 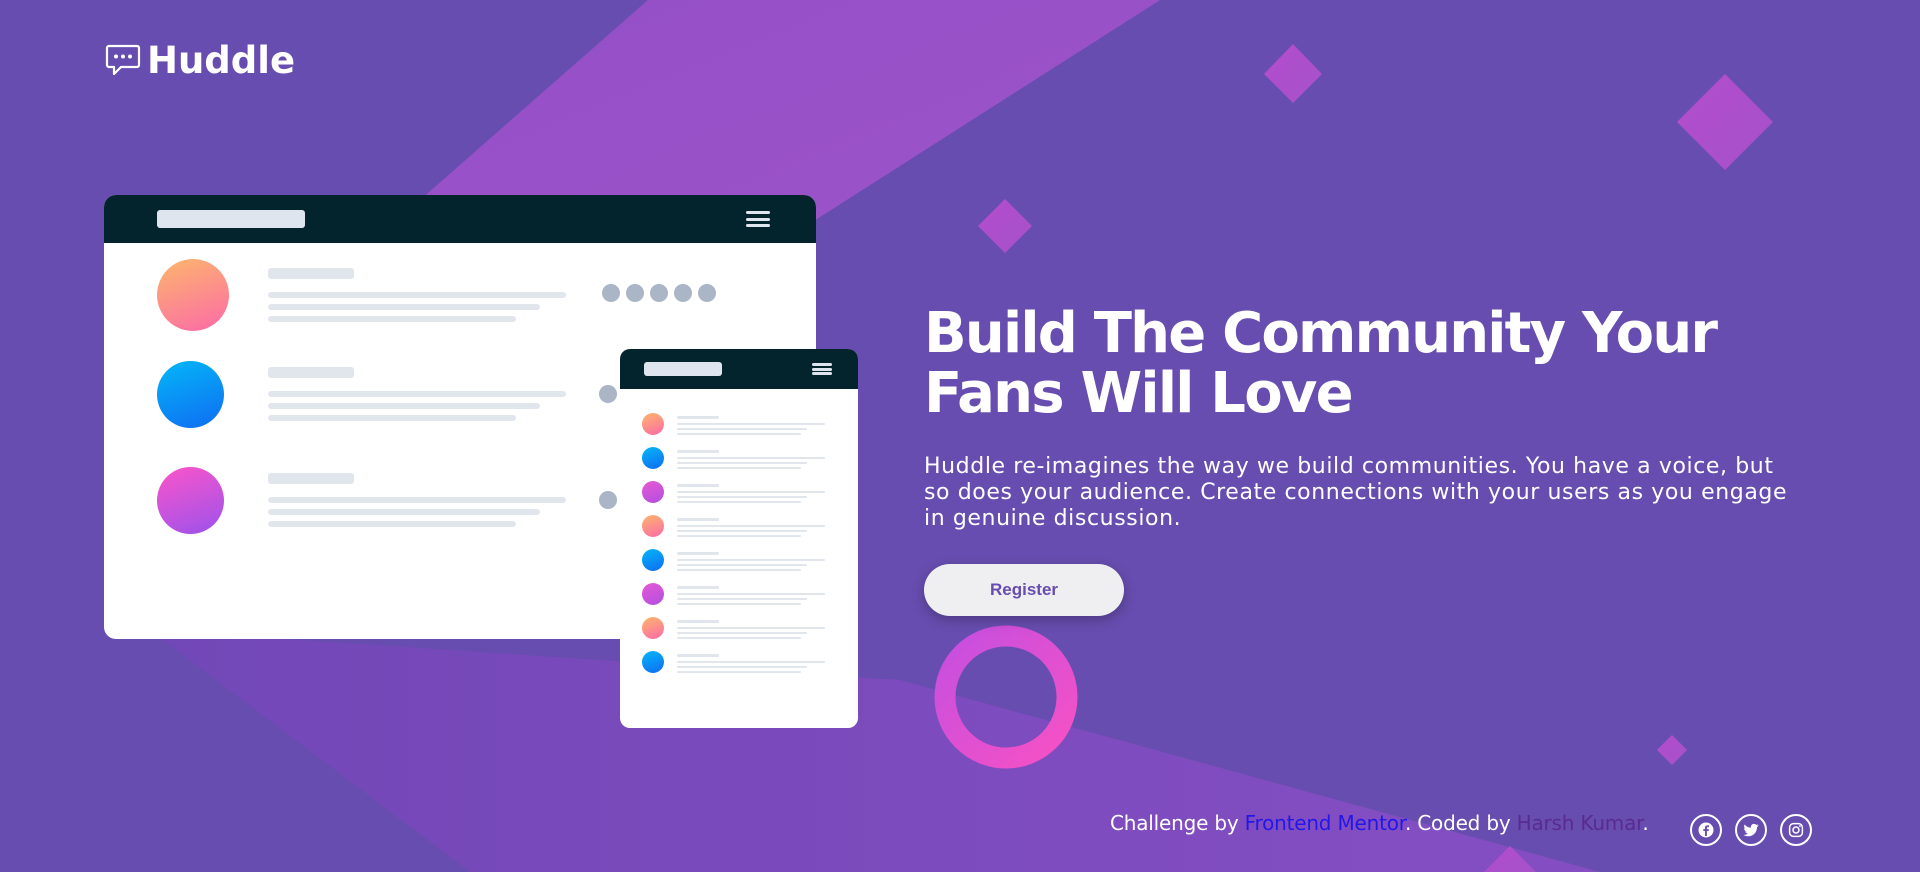 What do you see at coordinates (683, 369) in the screenshot?
I see `mobile-url-bar` at bounding box center [683, 369].